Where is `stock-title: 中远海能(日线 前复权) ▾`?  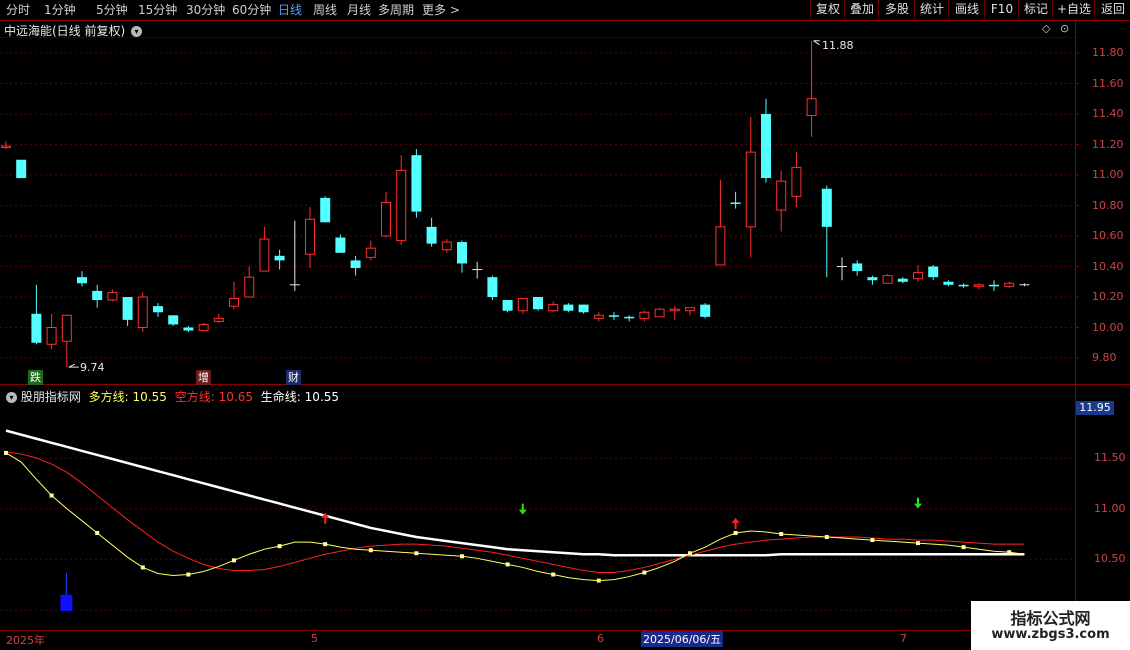
stock-title: 中远海能(日线 前复权) ▾ is located at coordinates (73, 30).